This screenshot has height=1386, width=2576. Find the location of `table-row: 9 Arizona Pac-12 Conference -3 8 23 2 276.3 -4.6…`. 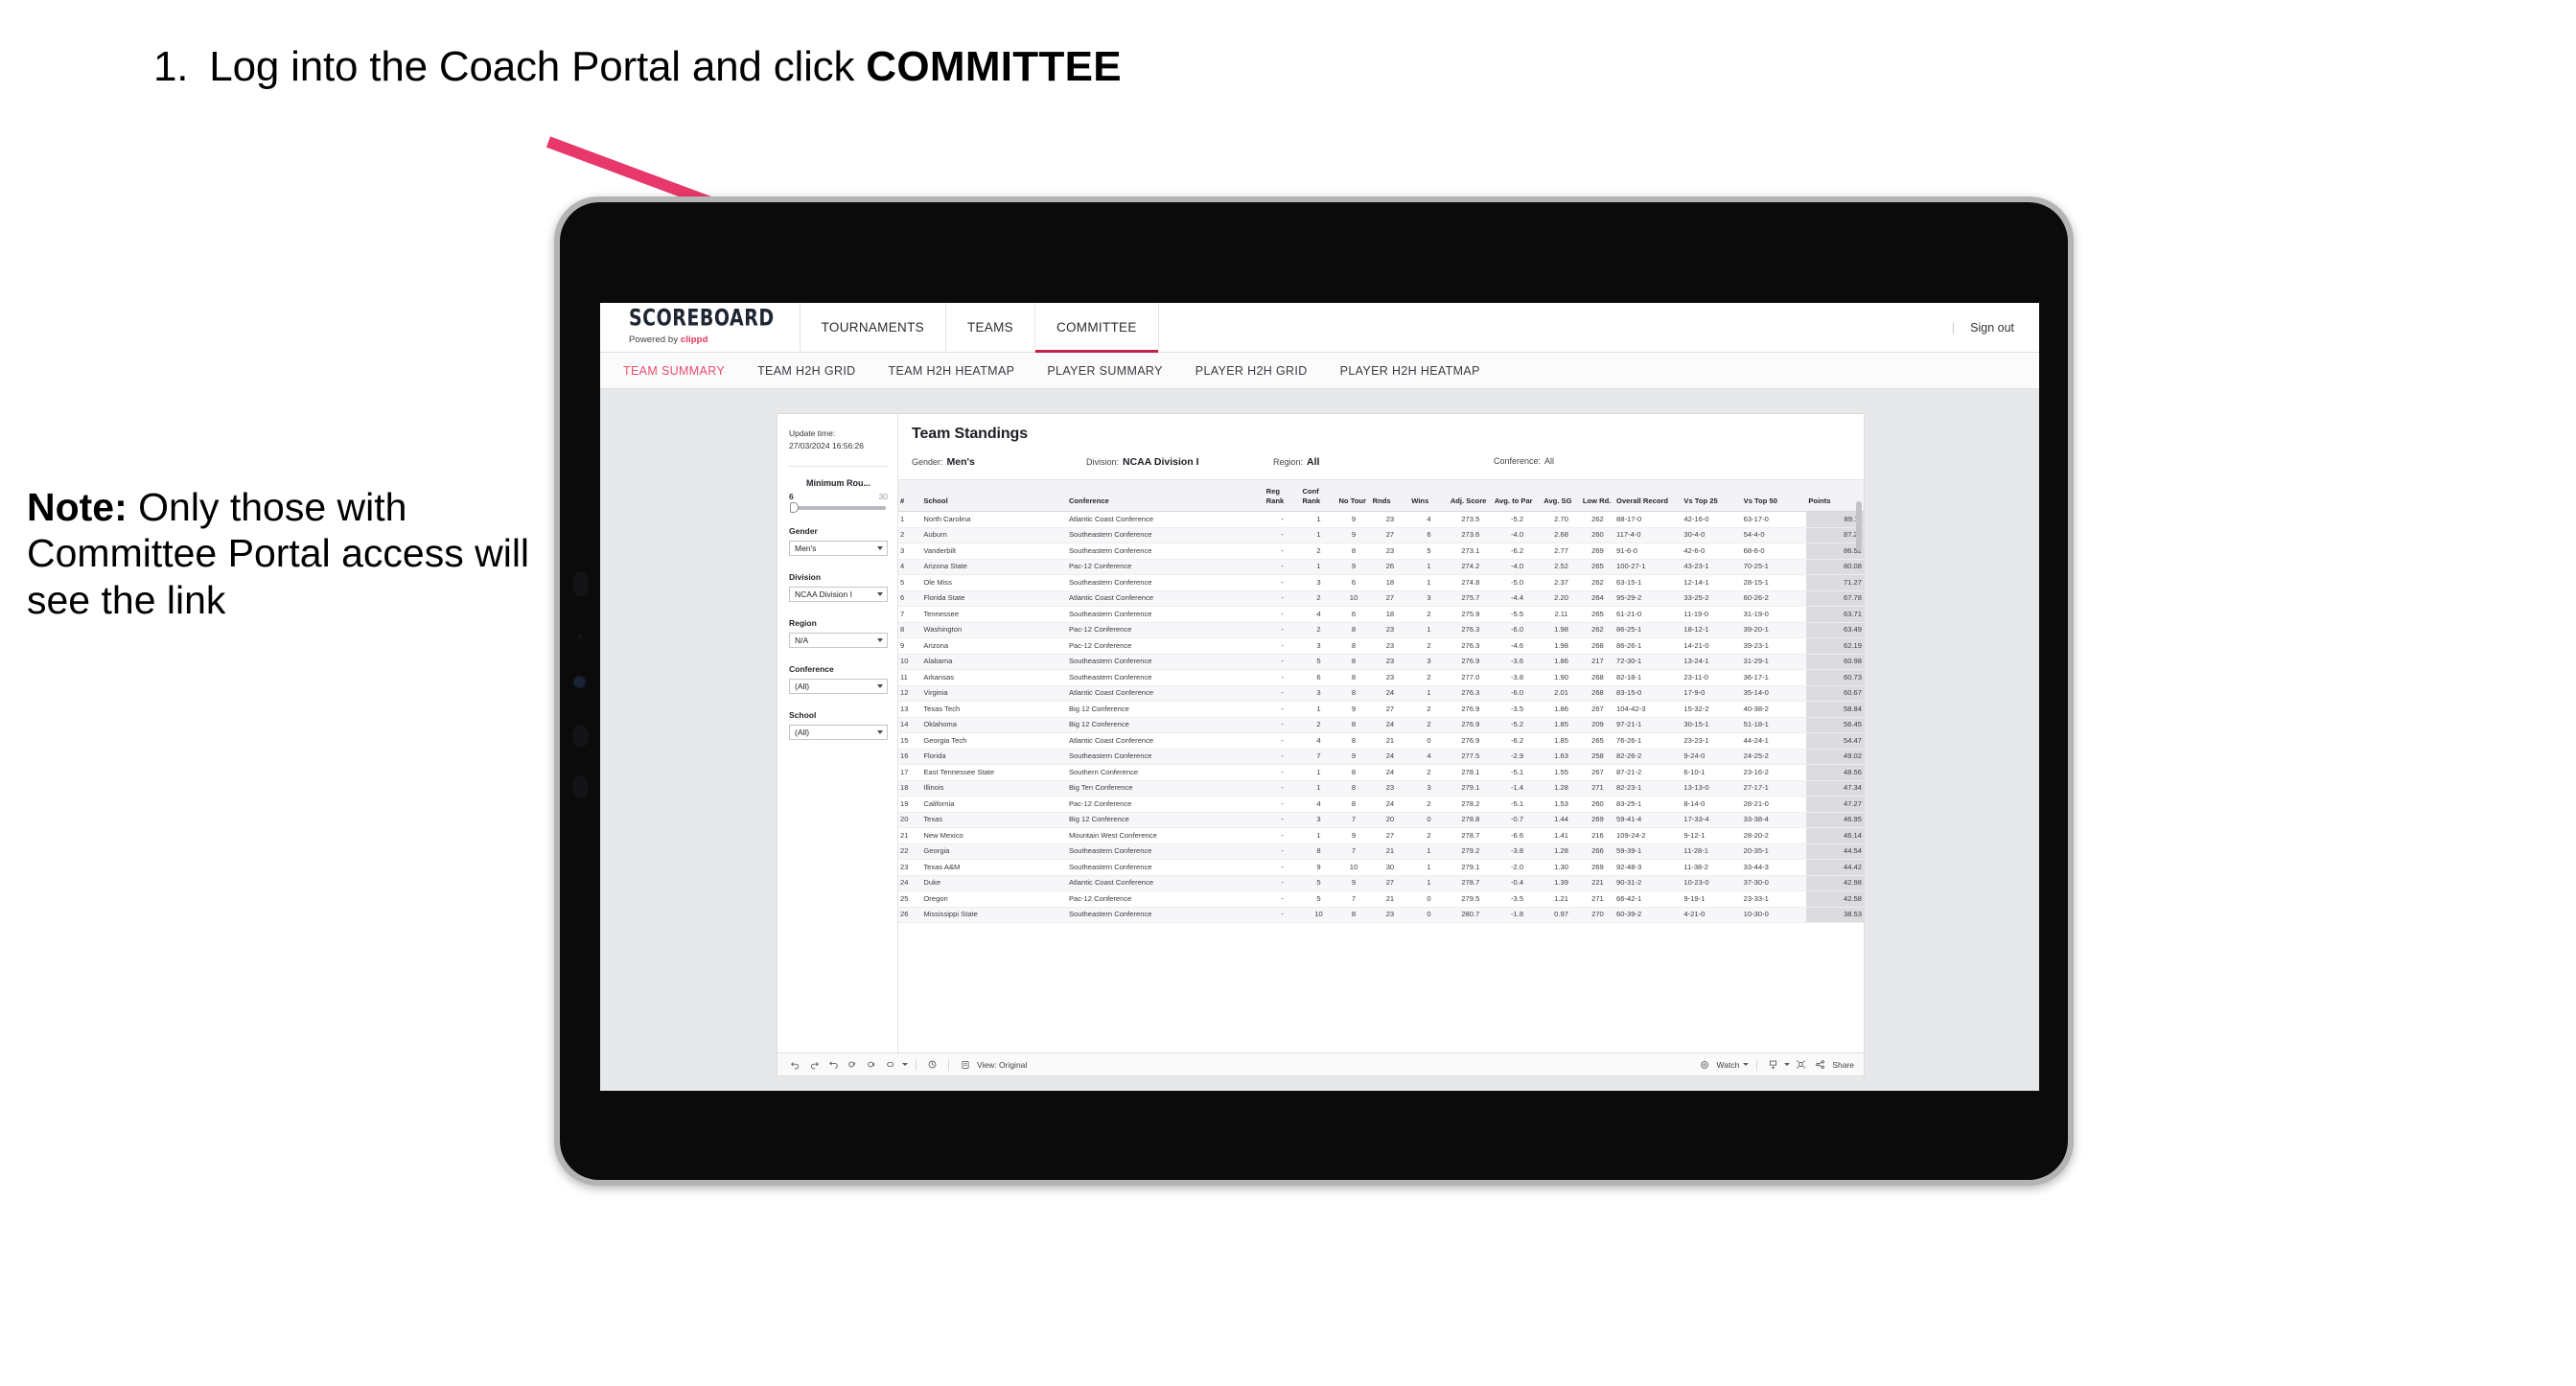

table-row: 9 Arizona Pac-12 Conference -3 8 23 2 276.3 -4.6… is located at coordinates (1381, 646).